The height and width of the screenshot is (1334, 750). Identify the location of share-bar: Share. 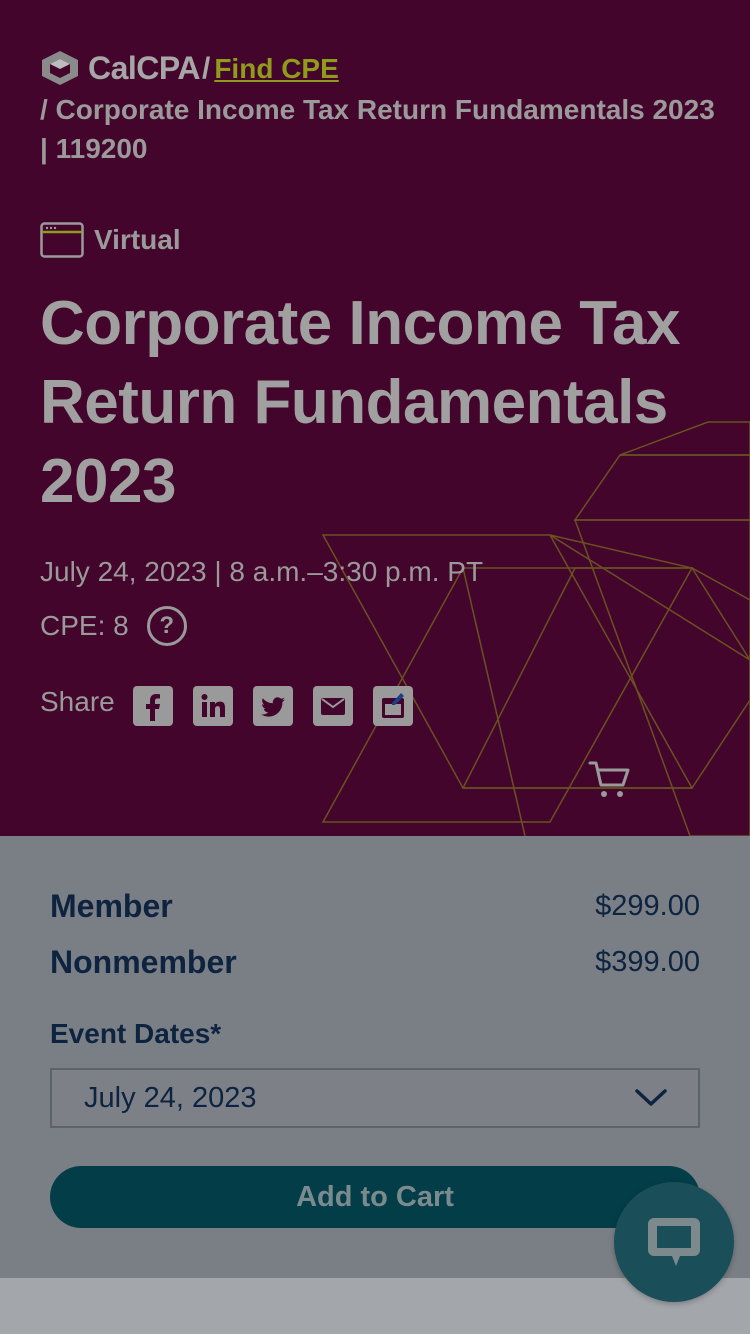
(236, 706).